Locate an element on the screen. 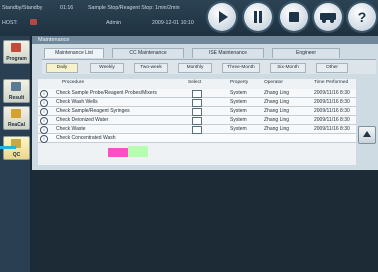  transport-button is located at coordinates (328, 17).